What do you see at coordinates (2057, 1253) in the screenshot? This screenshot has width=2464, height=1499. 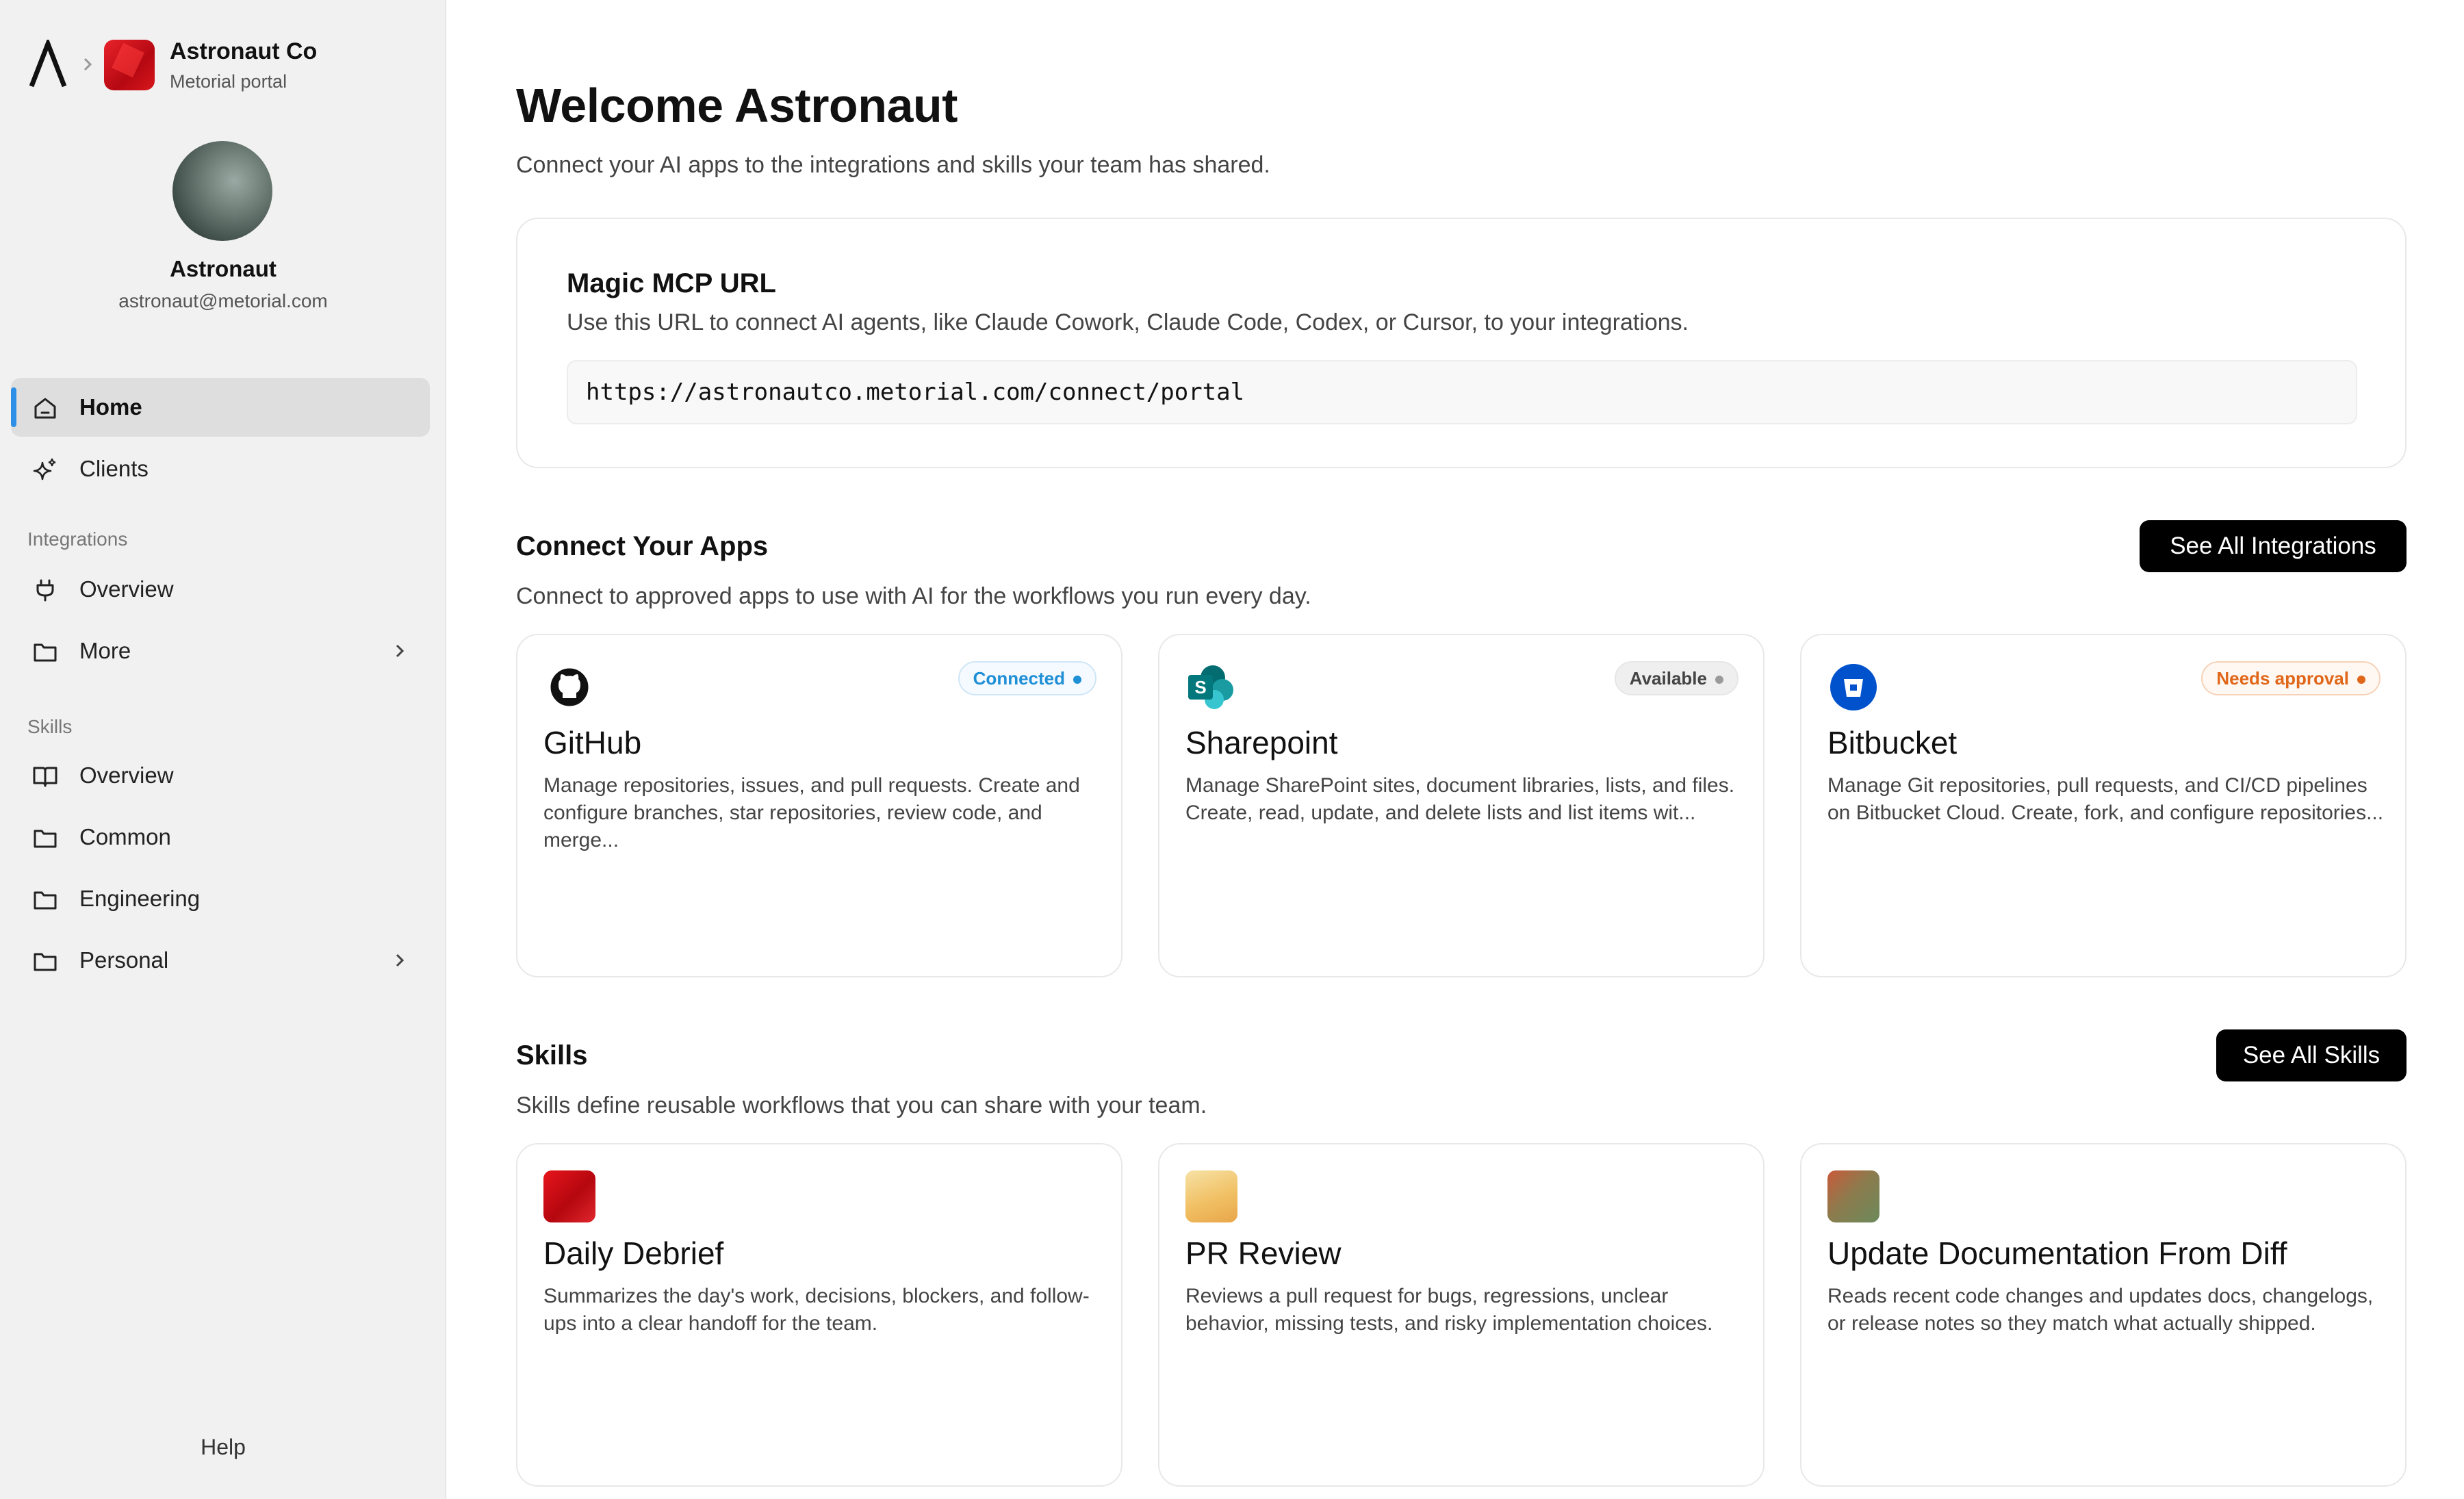 I see `skill-name: Update Documentation From Diff` at bounding box center [2057, 1253].